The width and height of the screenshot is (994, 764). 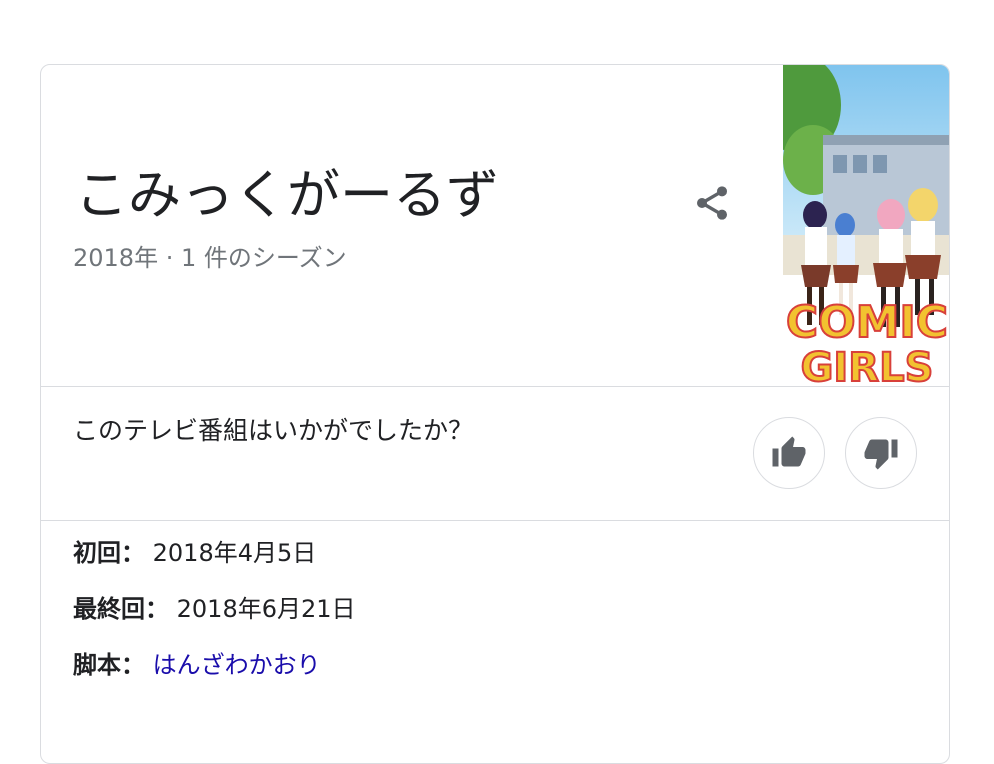 I want to click on thumbs-down-button, so click(x=881, y=453).